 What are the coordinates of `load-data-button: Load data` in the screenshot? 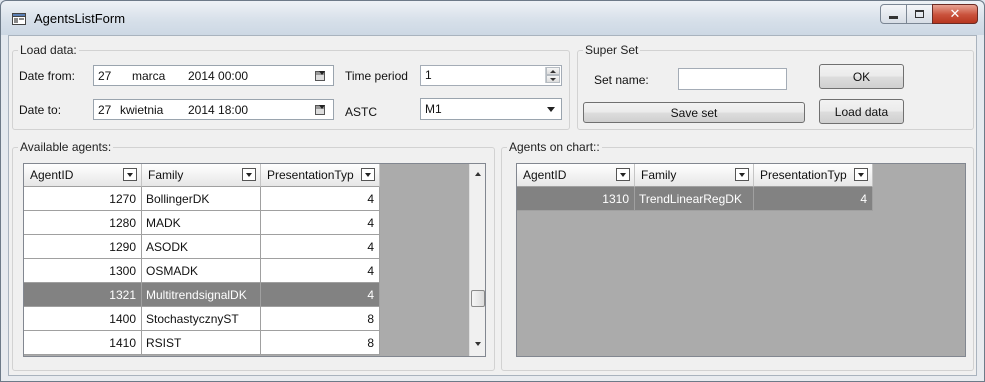 It's located at (861, 111).